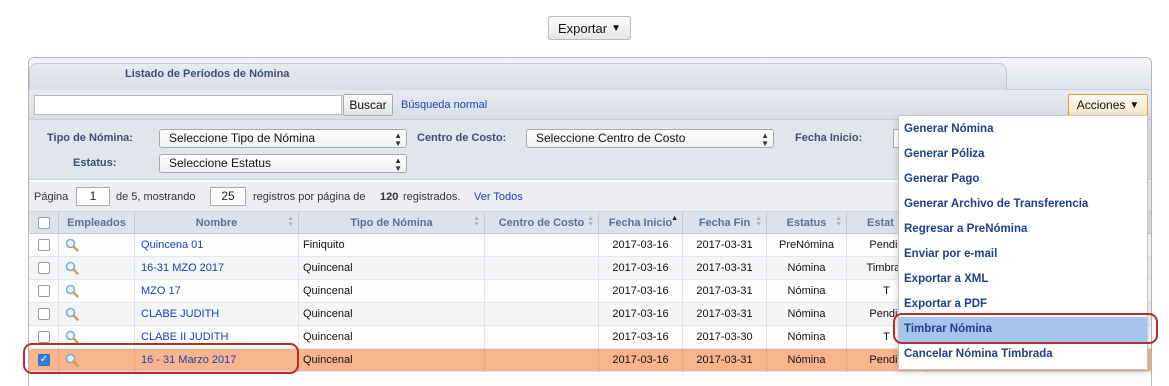 This screenshot has width=1169, height=386. What do you see at coordinates (217, 268) in the screenshot?
I see `row-name-link: 16-31 MZO 2017` at bounding box center [217, 268].